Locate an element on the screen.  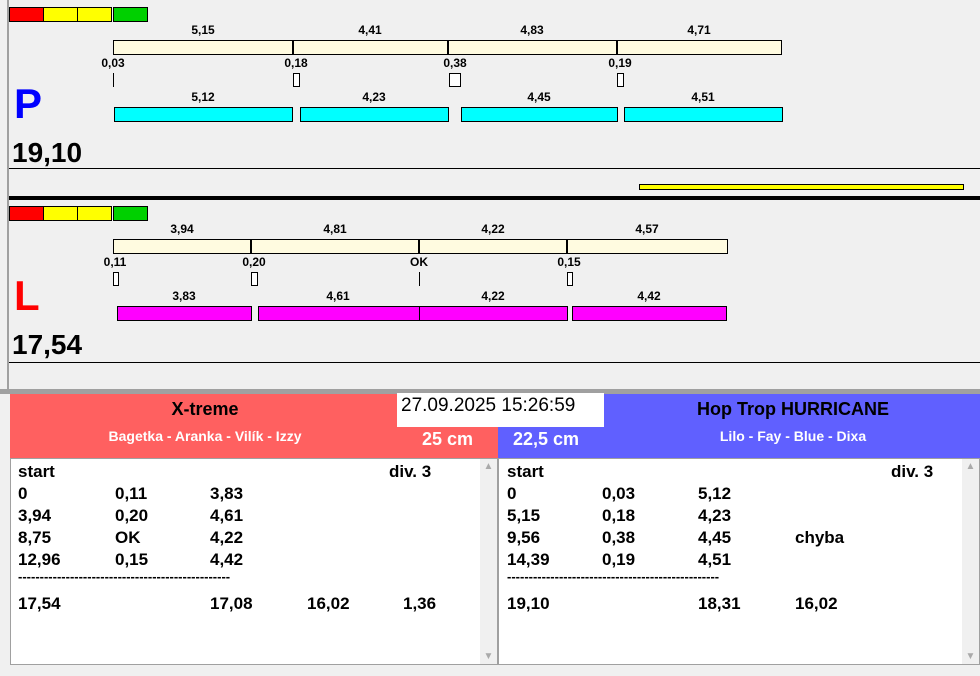
cell: 0,19 is located at coordinates (619, 559).